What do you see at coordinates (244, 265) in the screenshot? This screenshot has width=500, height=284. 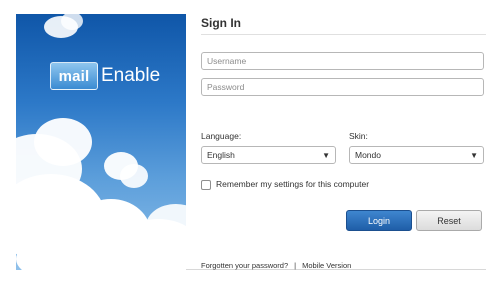 I see `forgot-password-link: Forgotten your password?` at bounding box center [244, 265].